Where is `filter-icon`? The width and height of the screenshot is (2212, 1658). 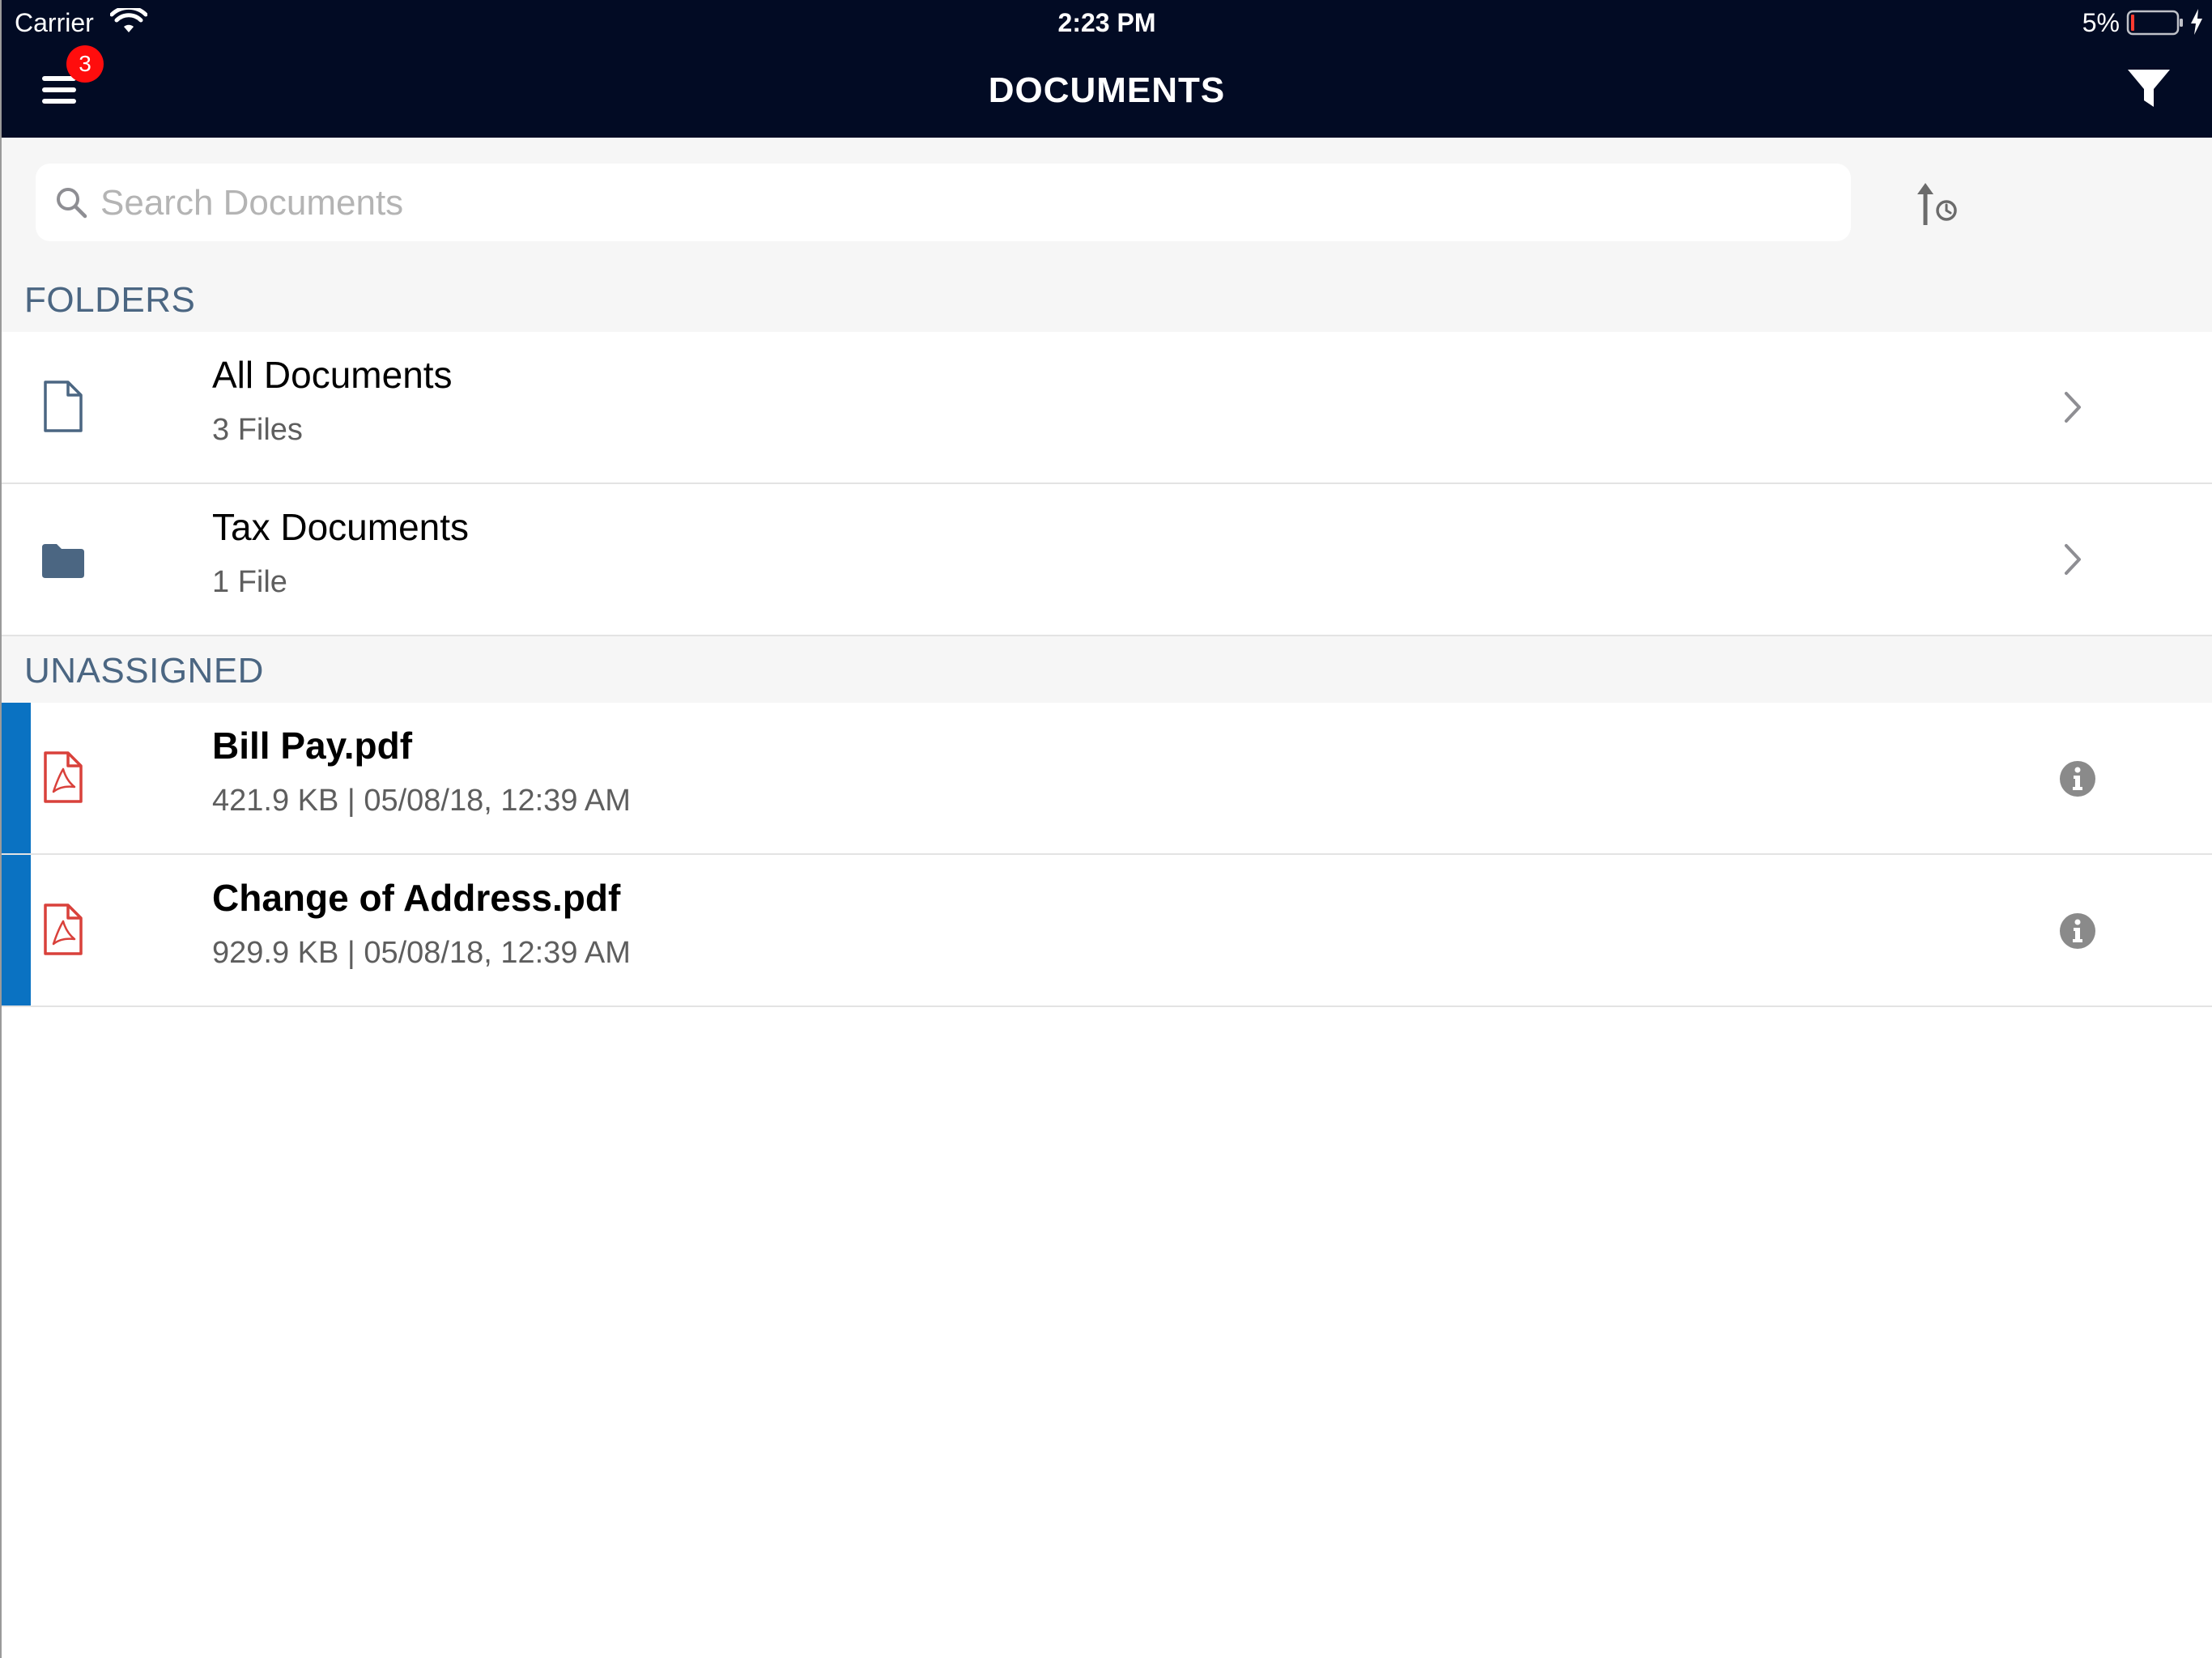 filter-icon is located at coordinates (2149, 89).